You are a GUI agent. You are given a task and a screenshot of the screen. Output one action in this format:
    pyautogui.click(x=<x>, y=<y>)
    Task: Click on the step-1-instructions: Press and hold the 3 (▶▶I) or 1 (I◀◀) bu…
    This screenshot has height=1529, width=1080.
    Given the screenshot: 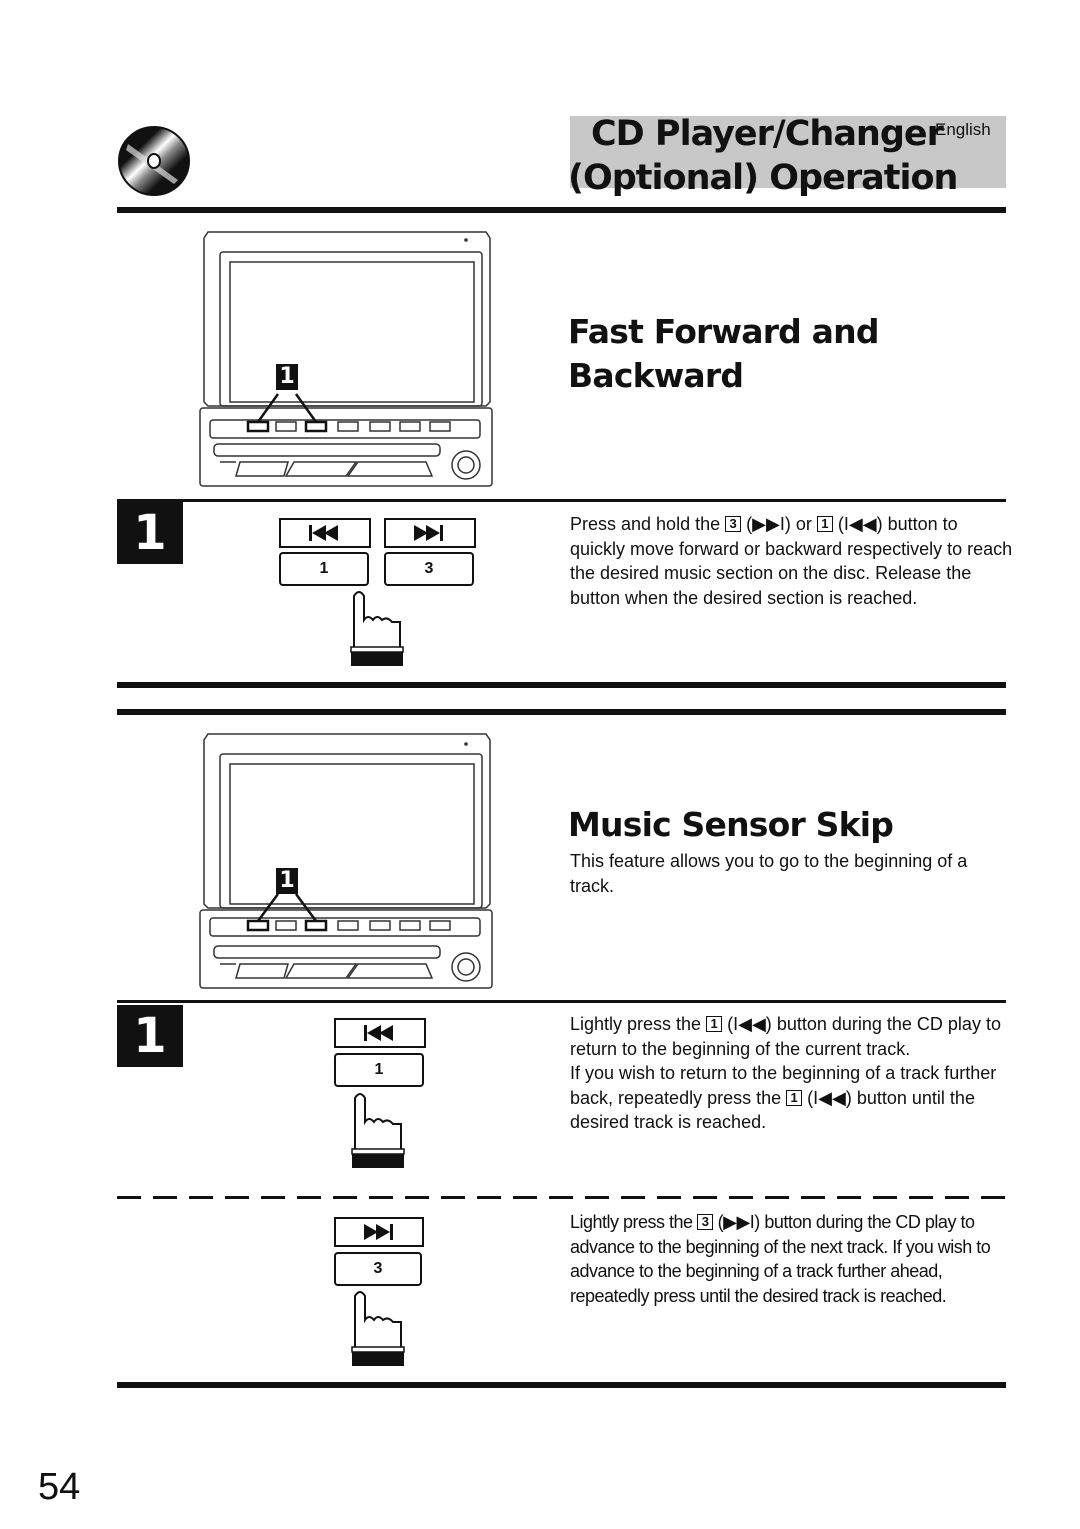 What is the action you would take?
    pyautogui.click(x=792, y=561)
    